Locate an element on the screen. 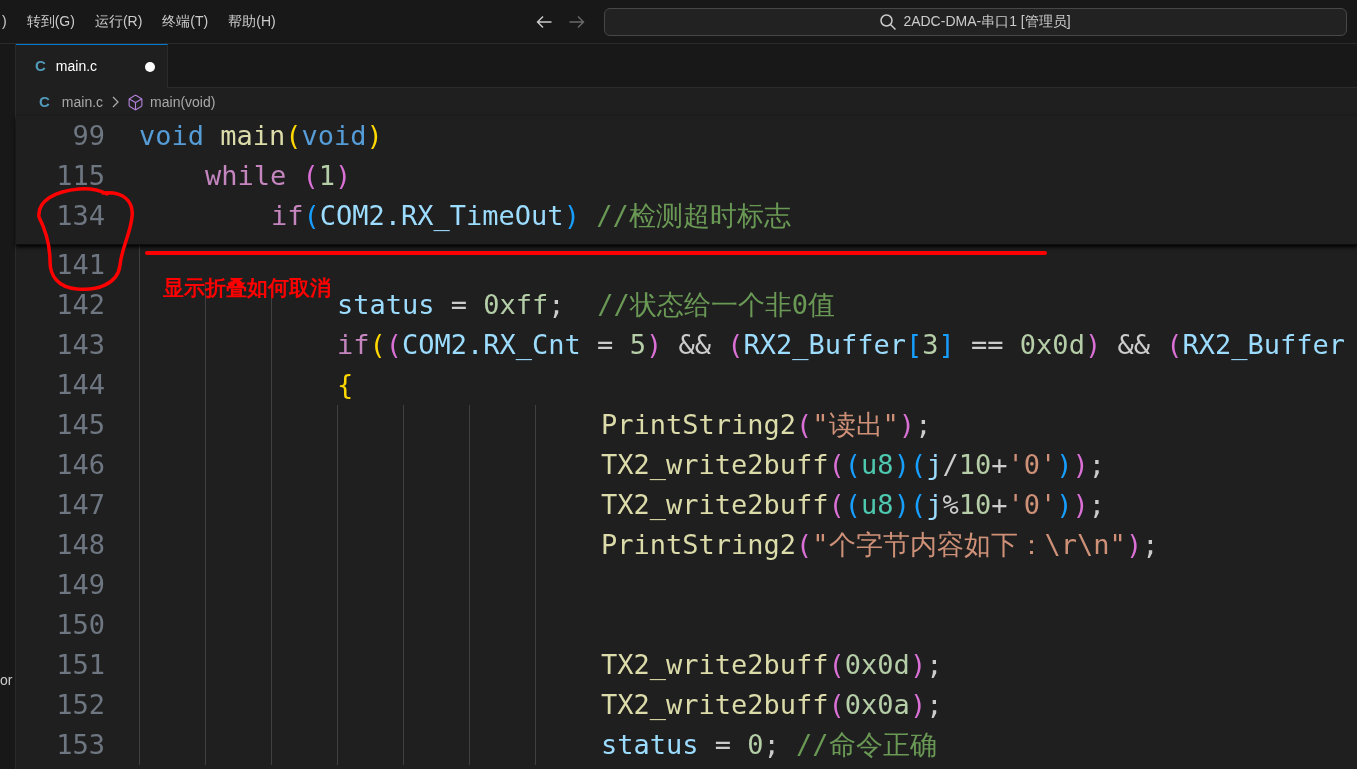  menu-item: ) is located at coordinates (8, 21).